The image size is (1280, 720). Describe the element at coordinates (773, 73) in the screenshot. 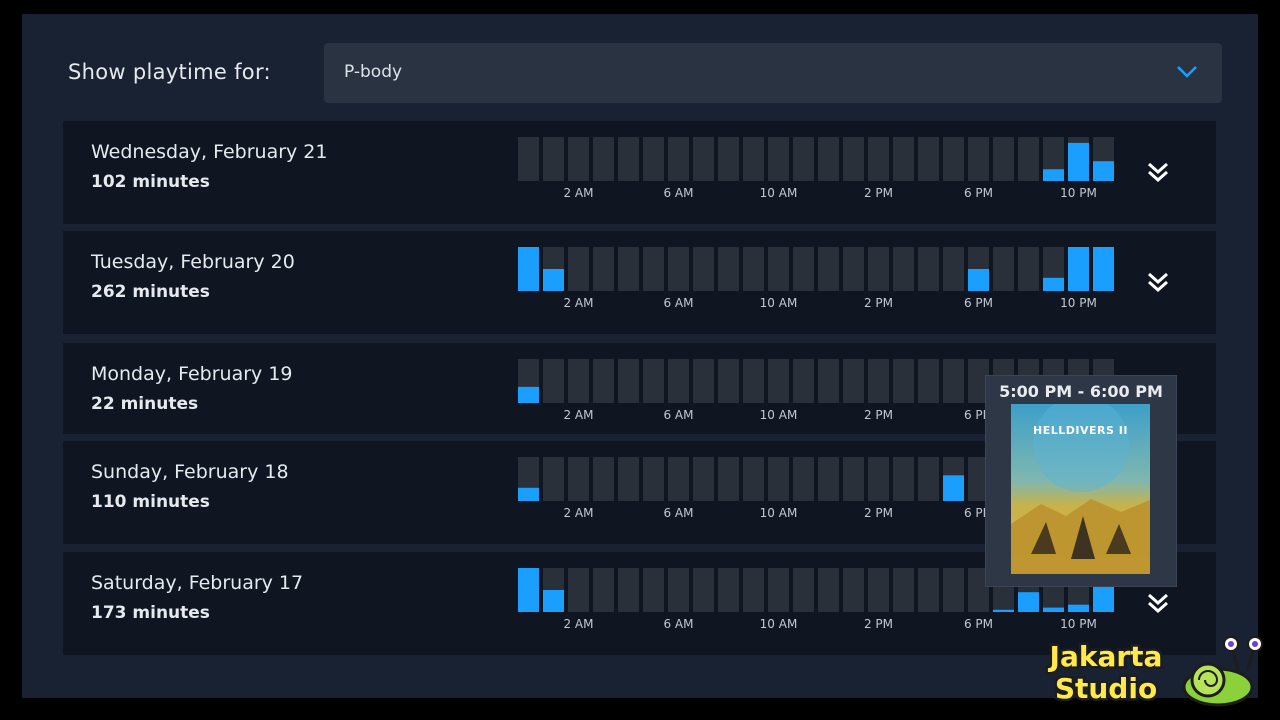

I see `account-select: P-body` at that location.